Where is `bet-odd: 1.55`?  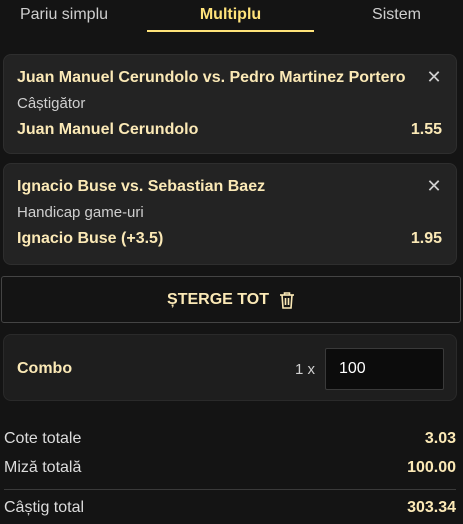
bet-odd: 1.55 is located at coordinates (426, 129).